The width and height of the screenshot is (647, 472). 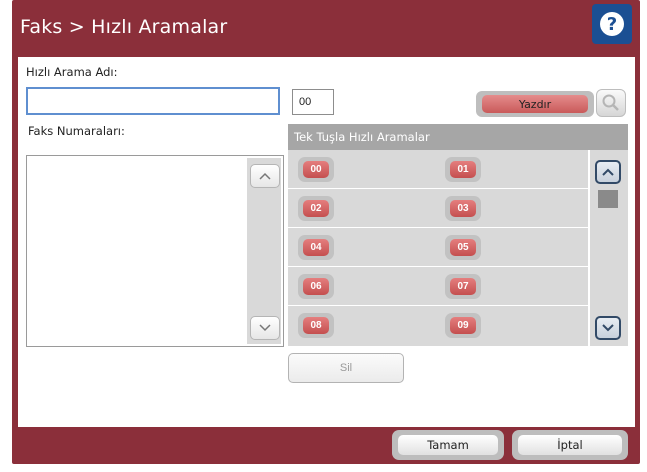 I want to click on speed-dial-label: 01, so click(x=463, y=169).